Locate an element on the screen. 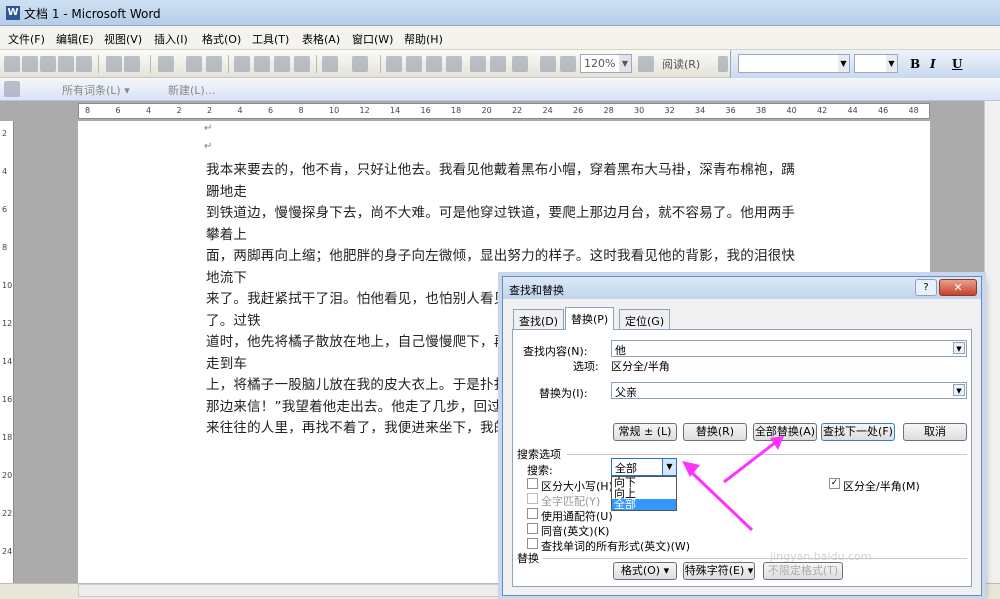 The width and height of the screenshot is (1000, 599). document-map-icon is located at coordinates (520, 64).